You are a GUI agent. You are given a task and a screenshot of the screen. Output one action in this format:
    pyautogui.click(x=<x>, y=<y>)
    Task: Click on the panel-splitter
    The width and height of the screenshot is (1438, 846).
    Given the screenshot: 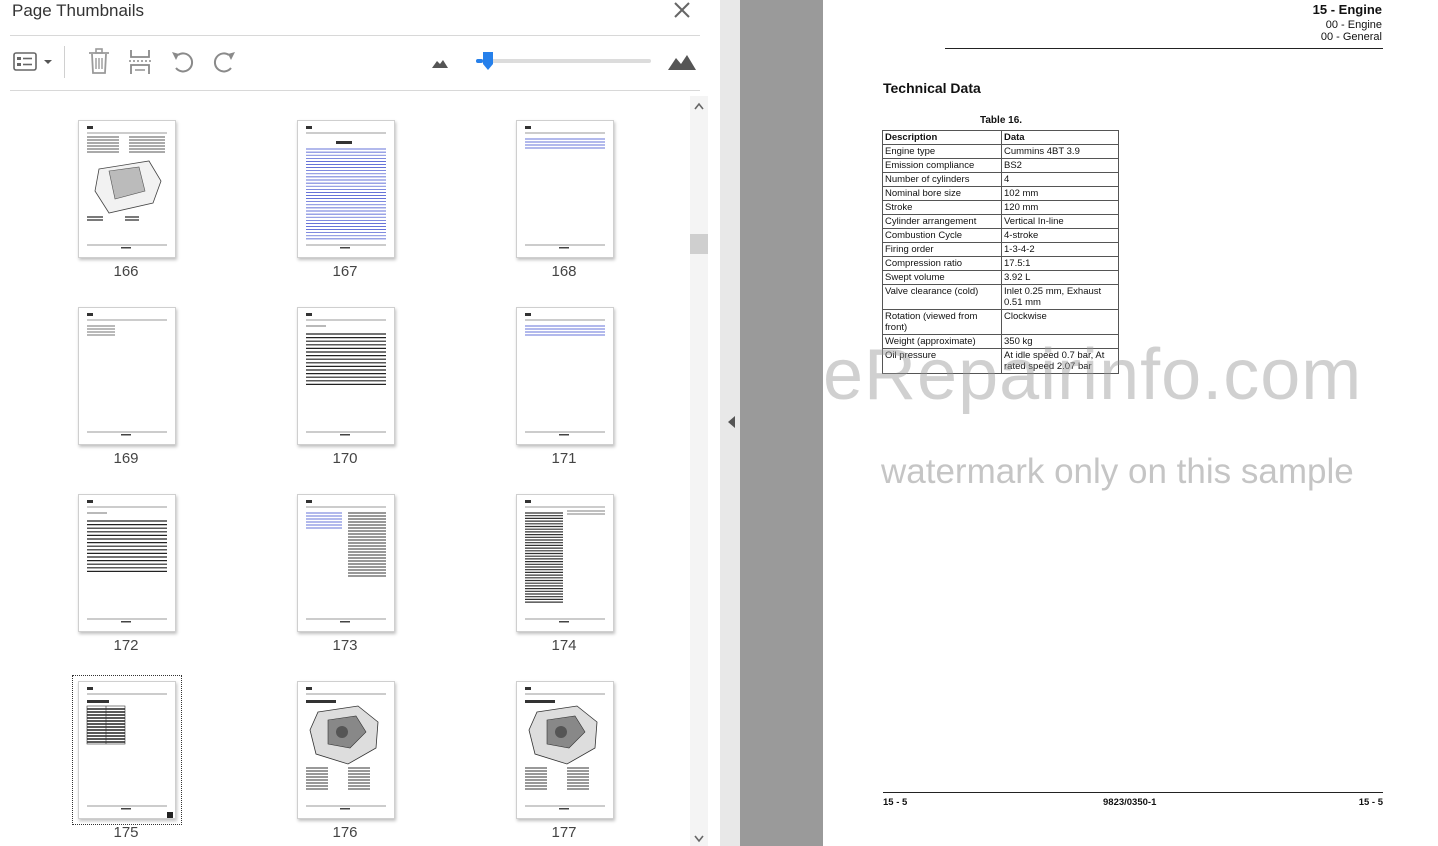 What is the action you would take?
    pyautogui.click(x=730, y=423)
    